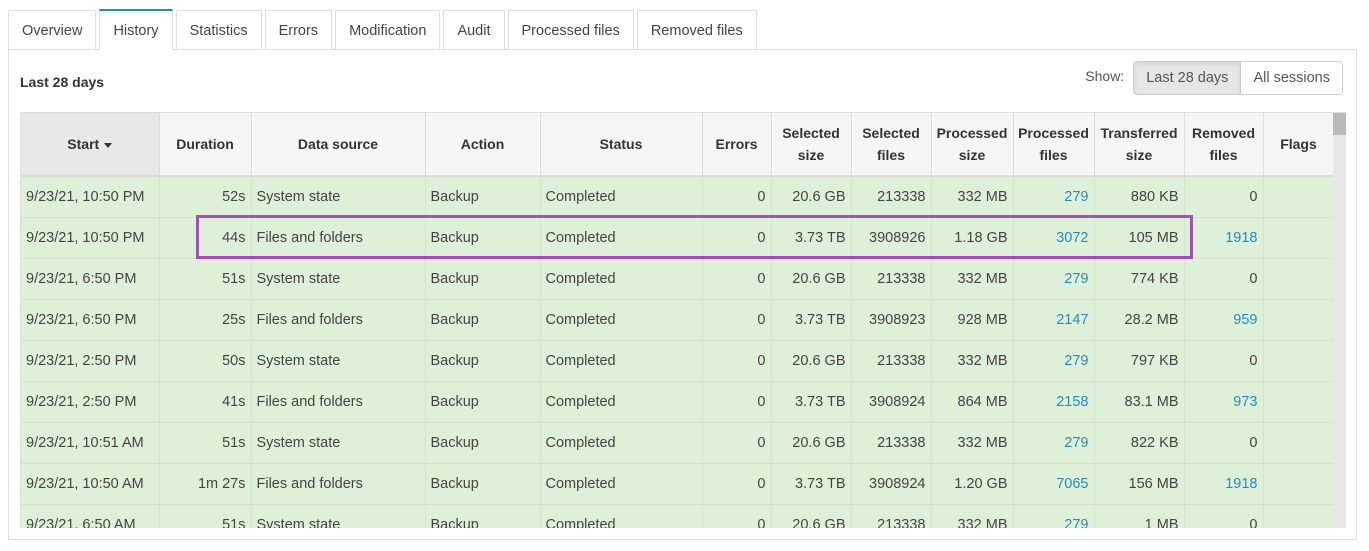 This screenshot has width=1369, height=551. What do you see at coordinates (570, 30) in the screenshot?
I see `tab-processed-files: Processed files` at bounding box center [570, 30].